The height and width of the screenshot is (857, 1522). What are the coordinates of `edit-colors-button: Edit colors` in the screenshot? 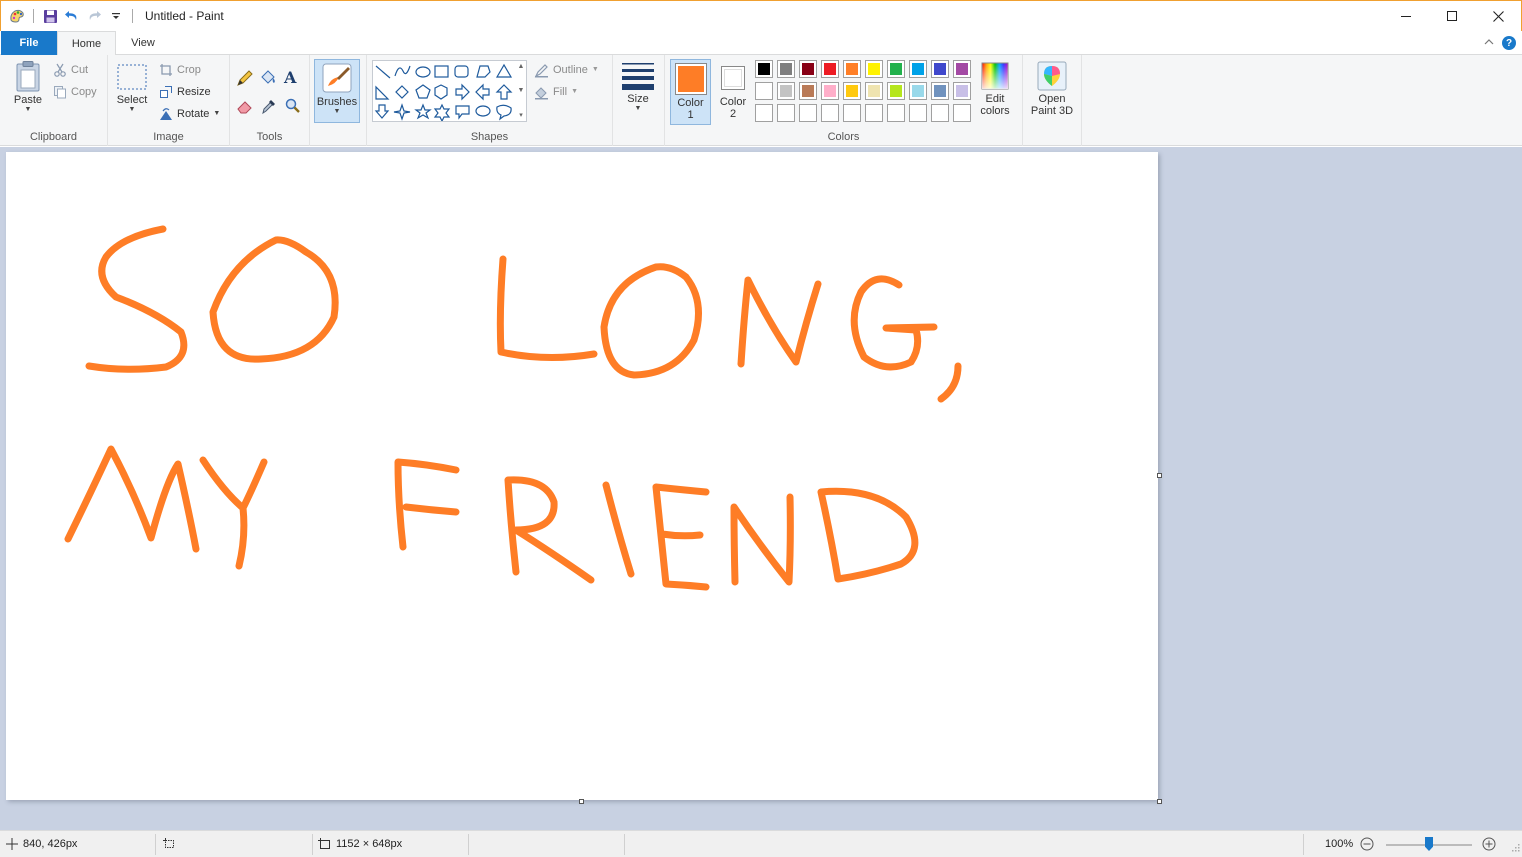 It's located at (995, 89).